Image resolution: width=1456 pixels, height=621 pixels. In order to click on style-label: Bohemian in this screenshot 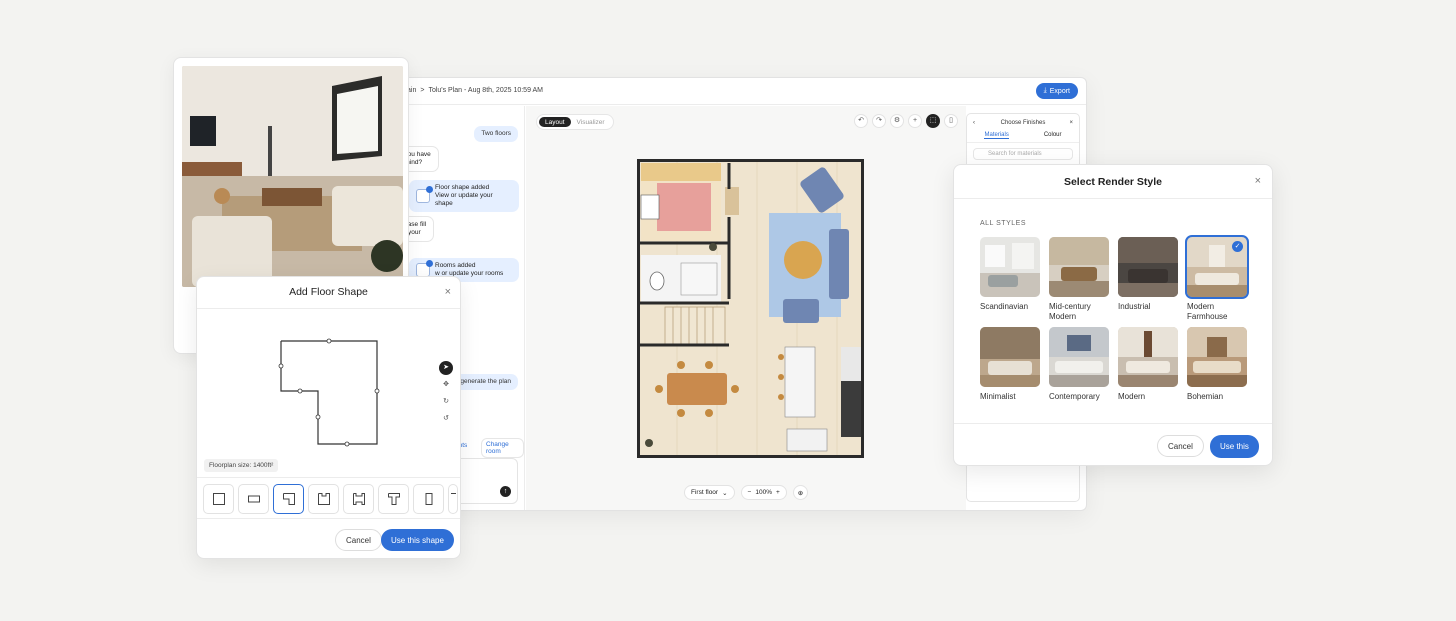, I will do `click(1205, 396)`.